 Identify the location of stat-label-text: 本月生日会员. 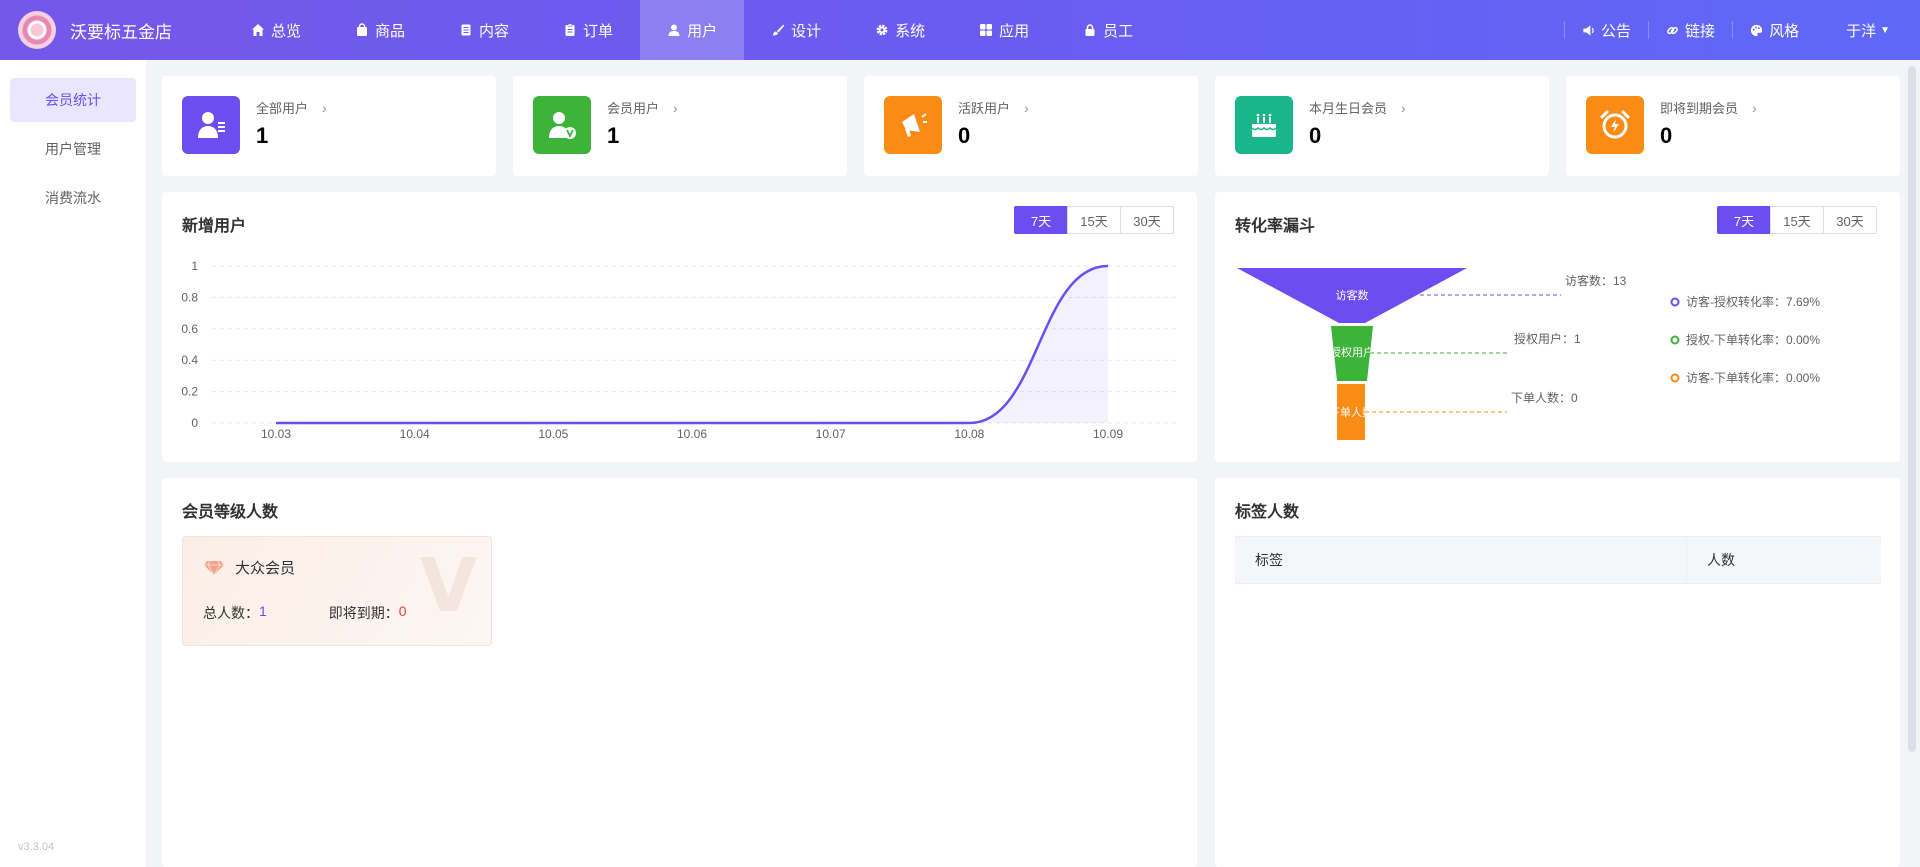
(1348, 108).